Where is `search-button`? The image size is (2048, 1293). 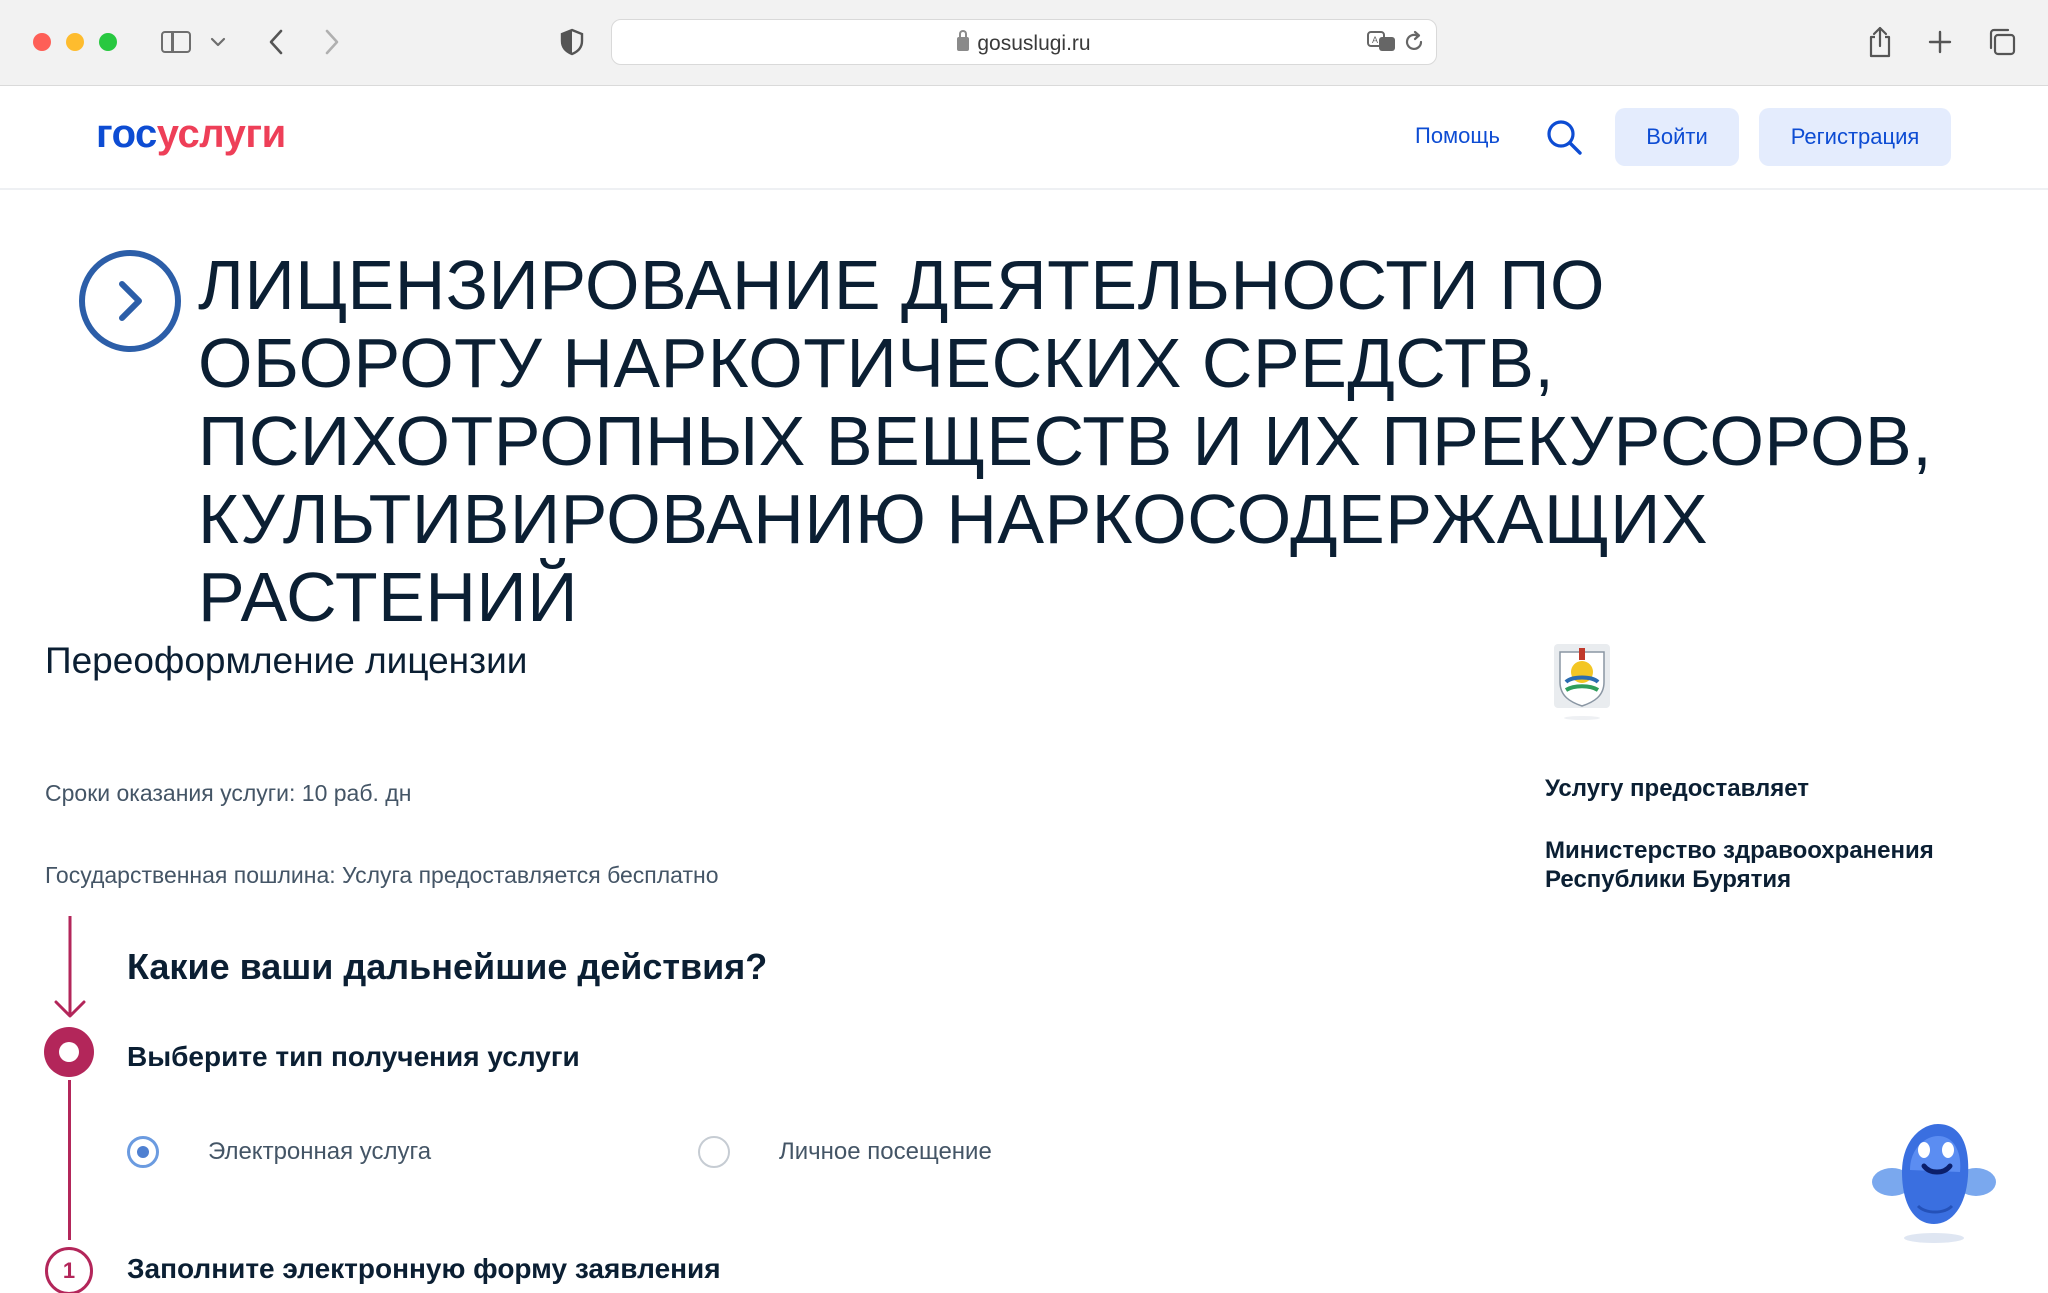 search-button is located at coordinates (1564, 137).